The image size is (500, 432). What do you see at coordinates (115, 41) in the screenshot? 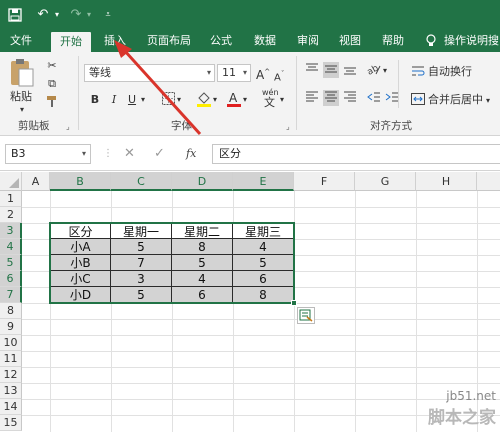
I see `tab-insert: 插入` at bounding box center [115, 41].